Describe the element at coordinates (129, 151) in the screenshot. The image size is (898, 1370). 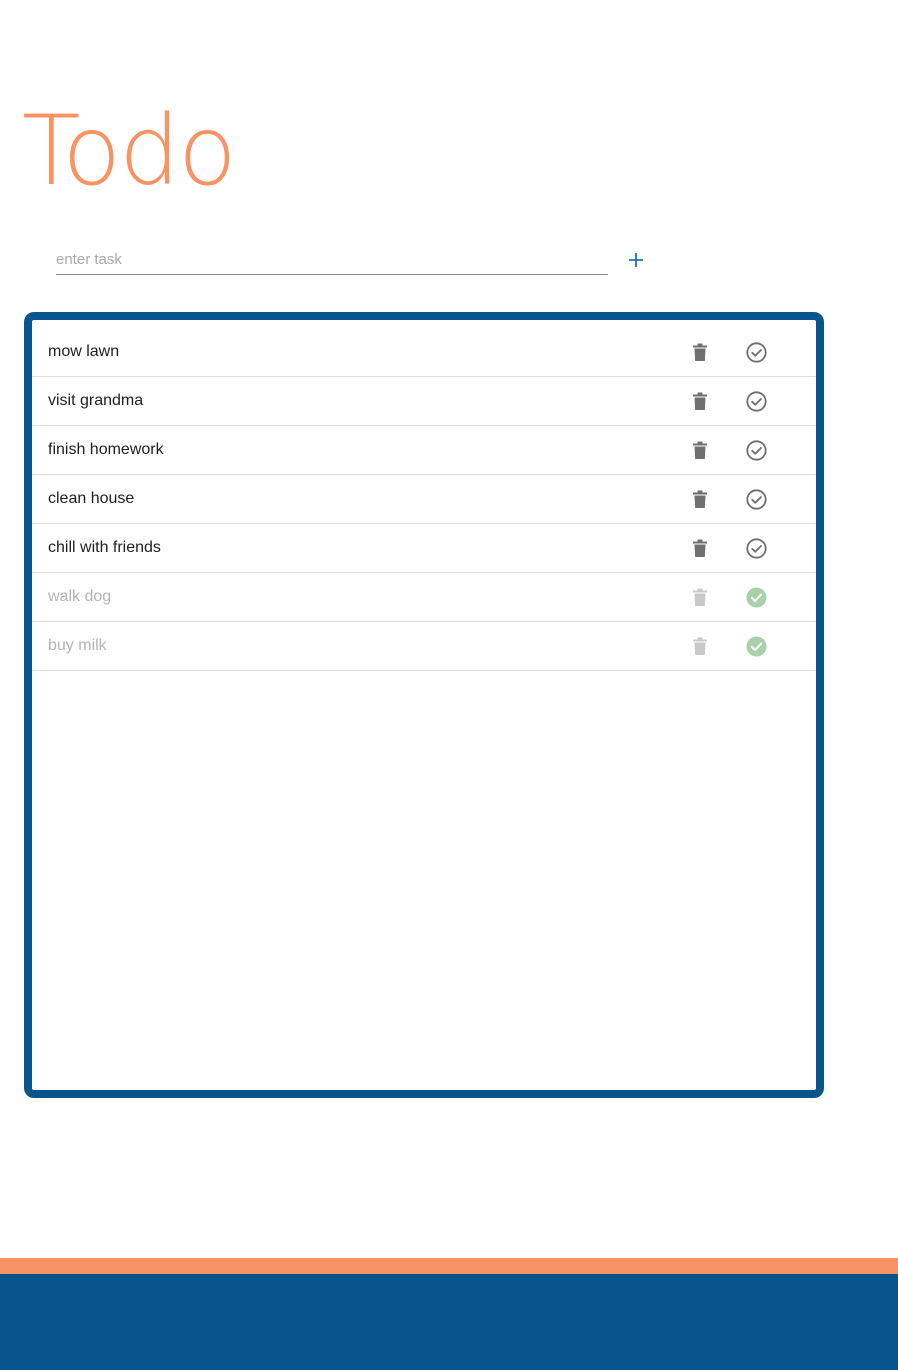
I see `page-title: Todo` at that location.